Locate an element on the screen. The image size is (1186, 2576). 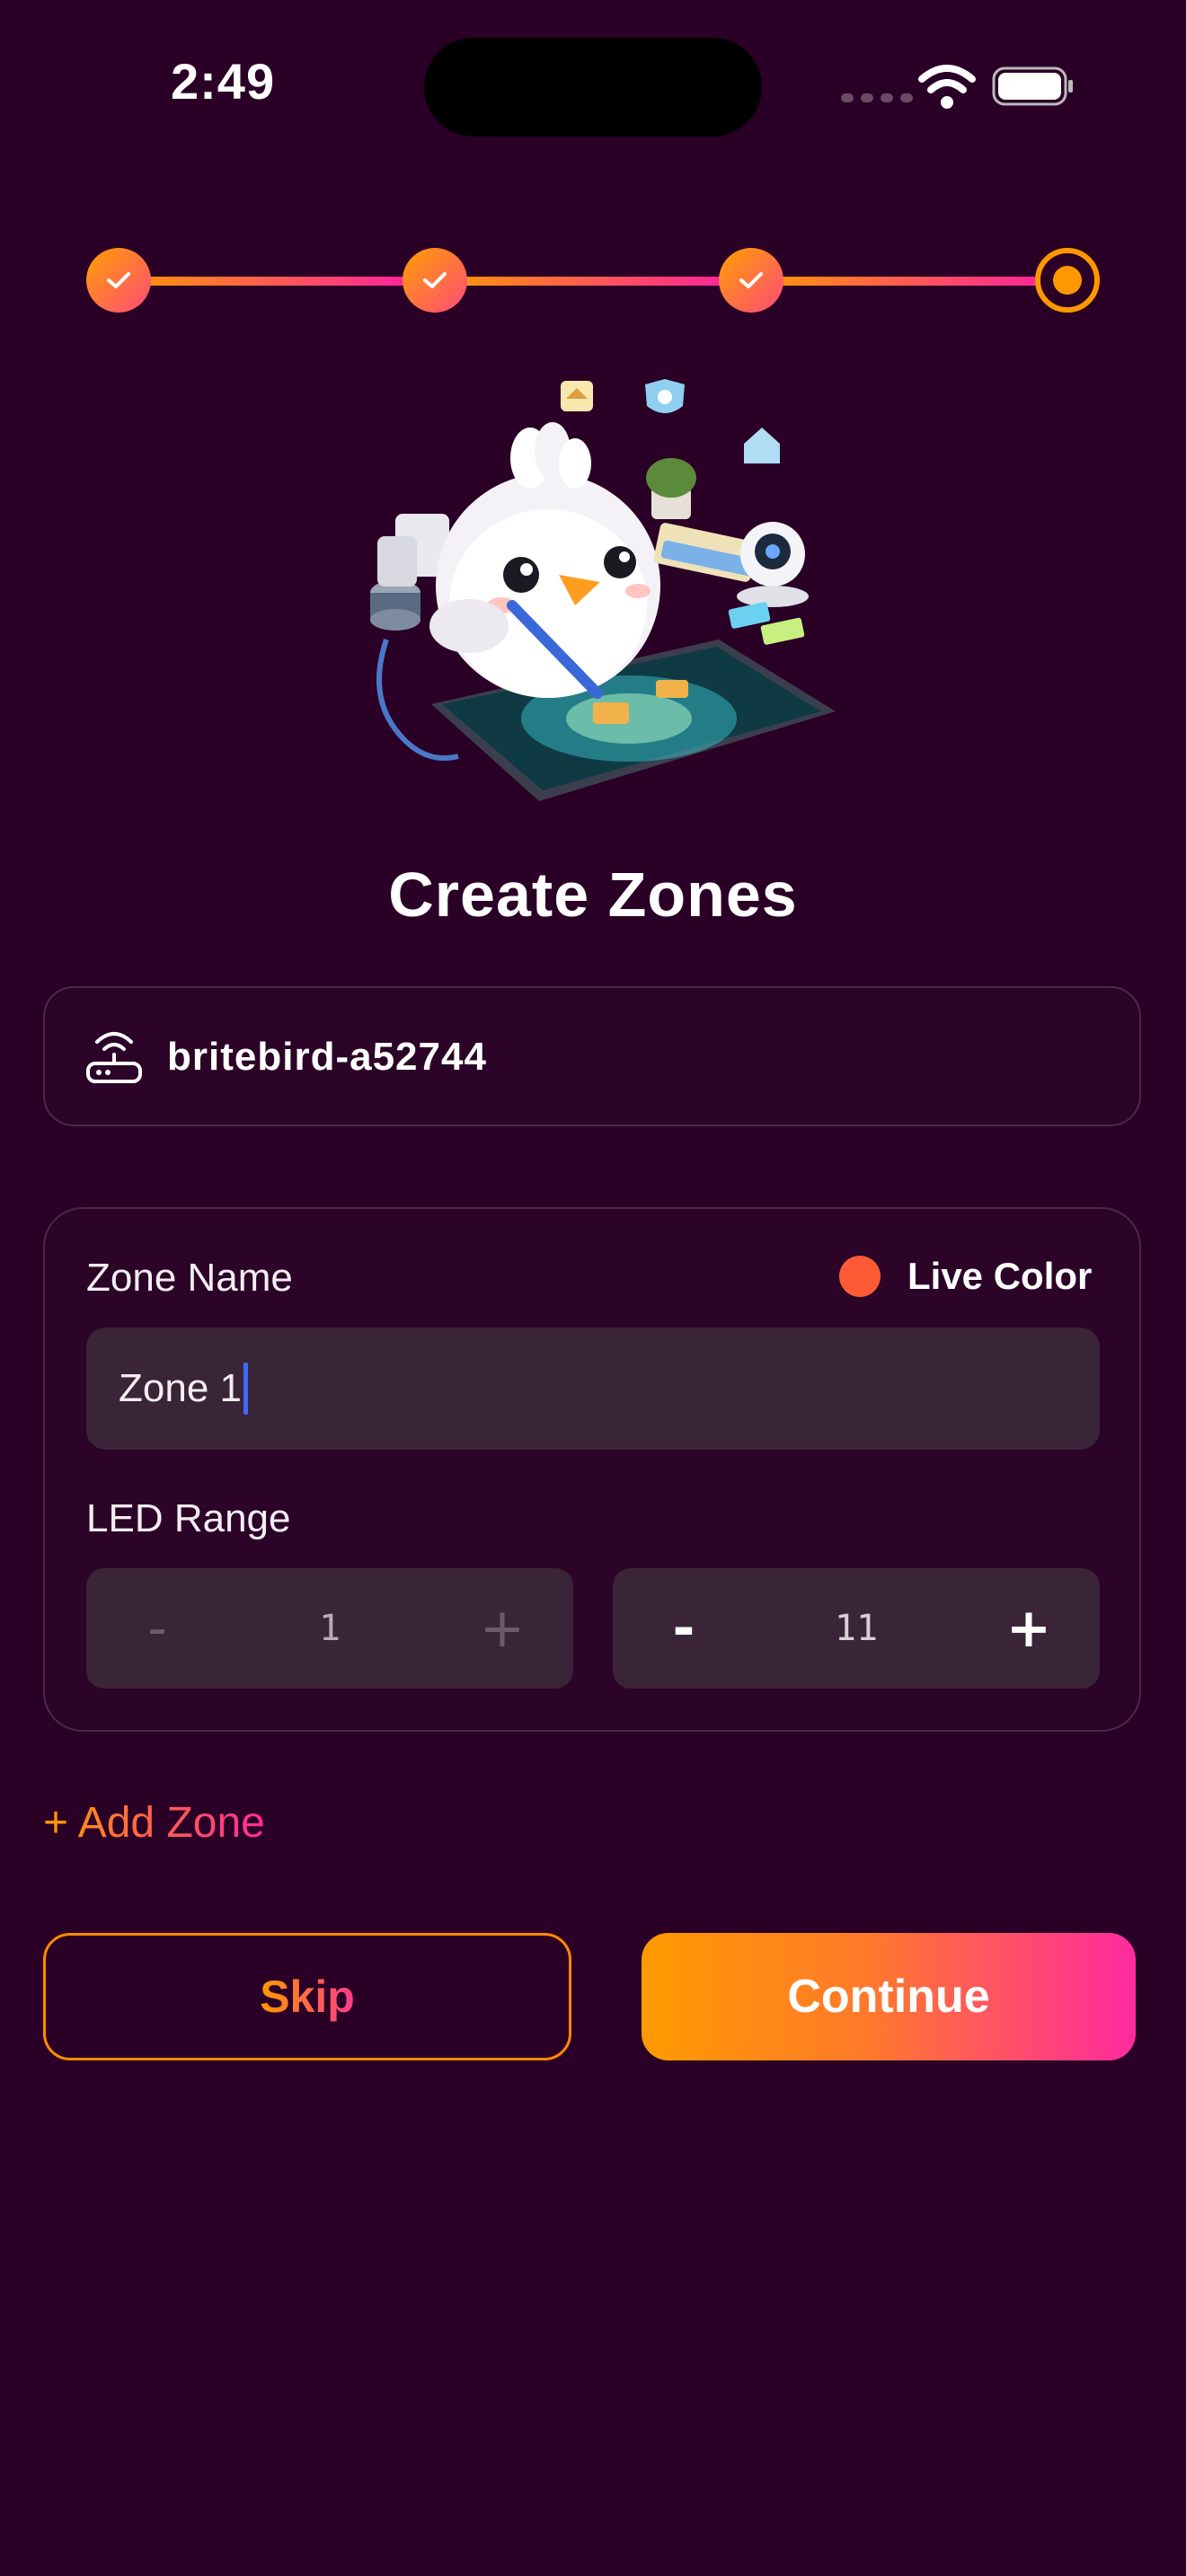
skip-button: Skip is located at coordinates (307, 1997).